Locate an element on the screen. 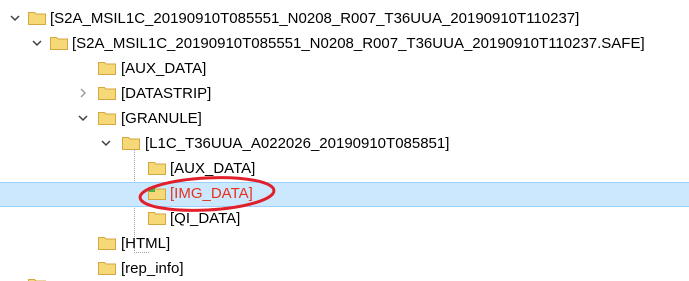  tree-row: [rep_info] is located at coordinates (344, 269).